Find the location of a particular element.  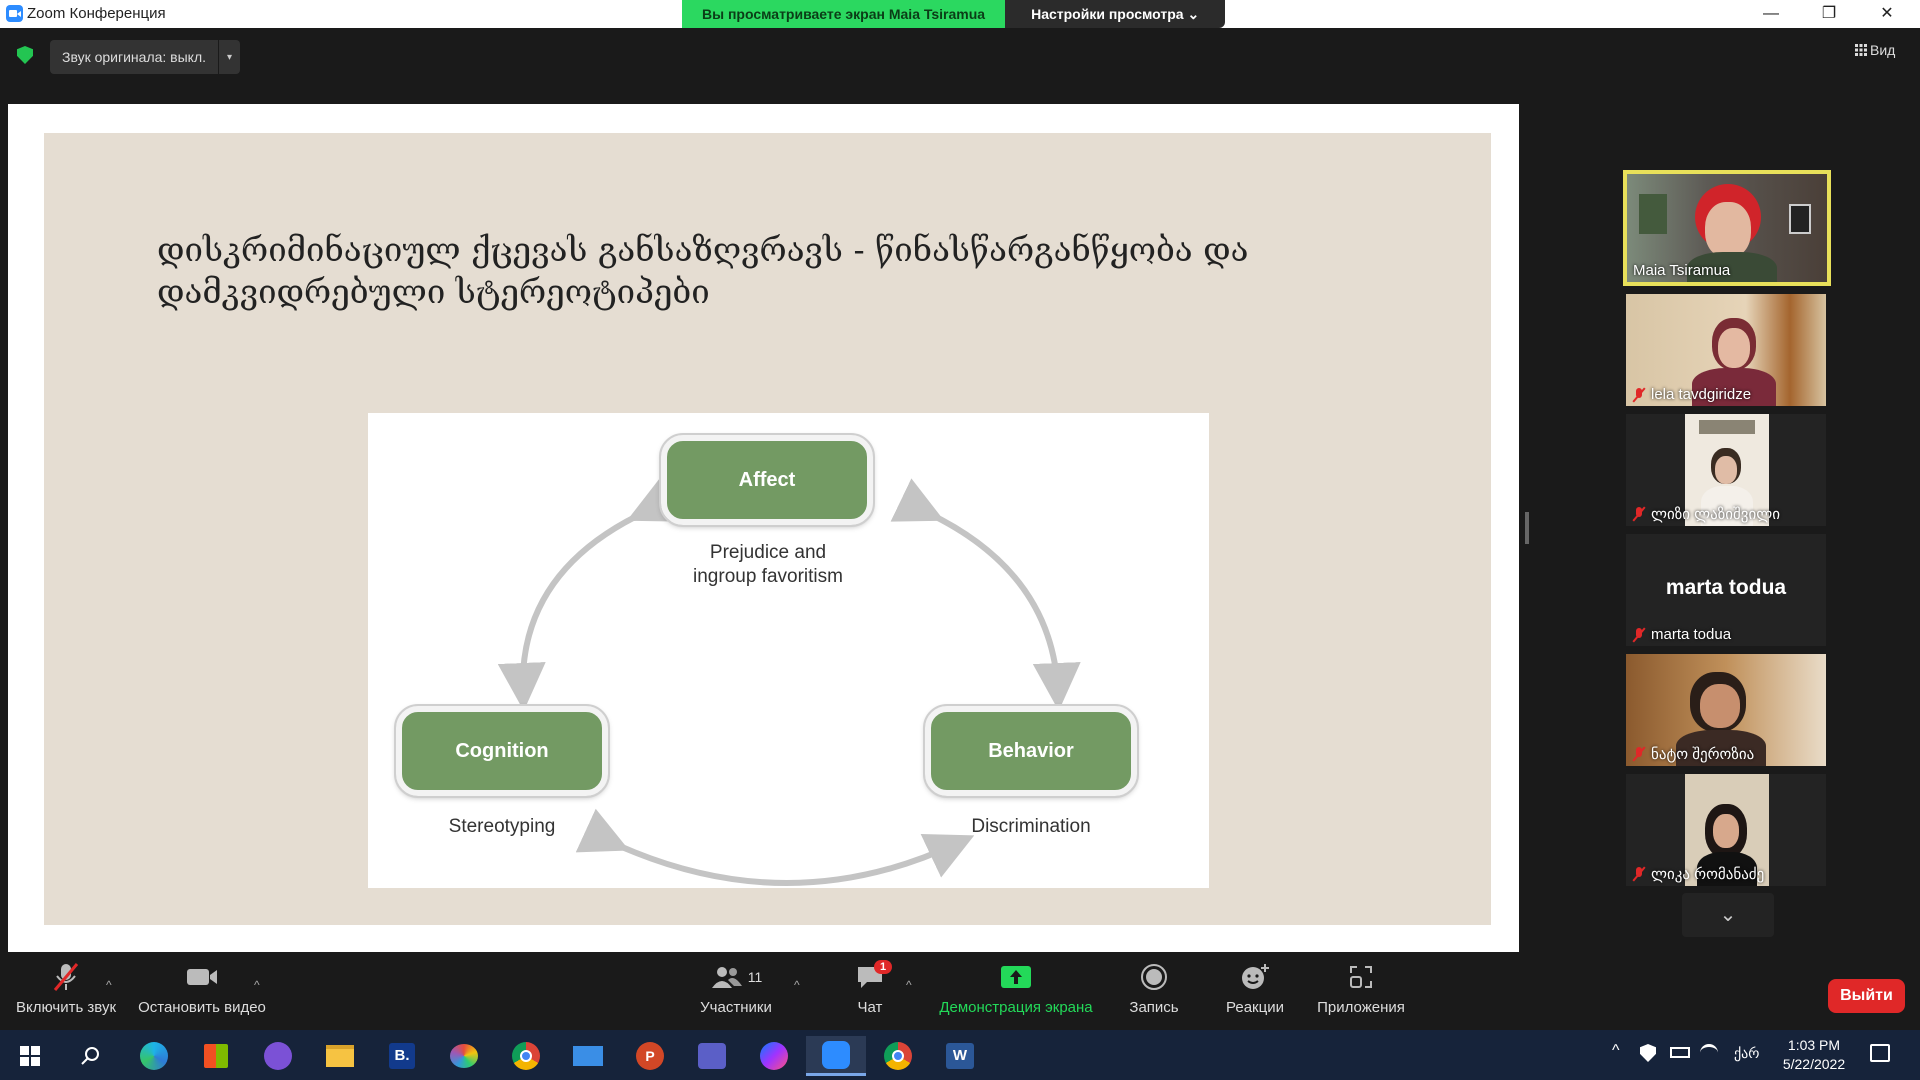

unmute-label: Включить звук is located at coordinates (66, 1007).